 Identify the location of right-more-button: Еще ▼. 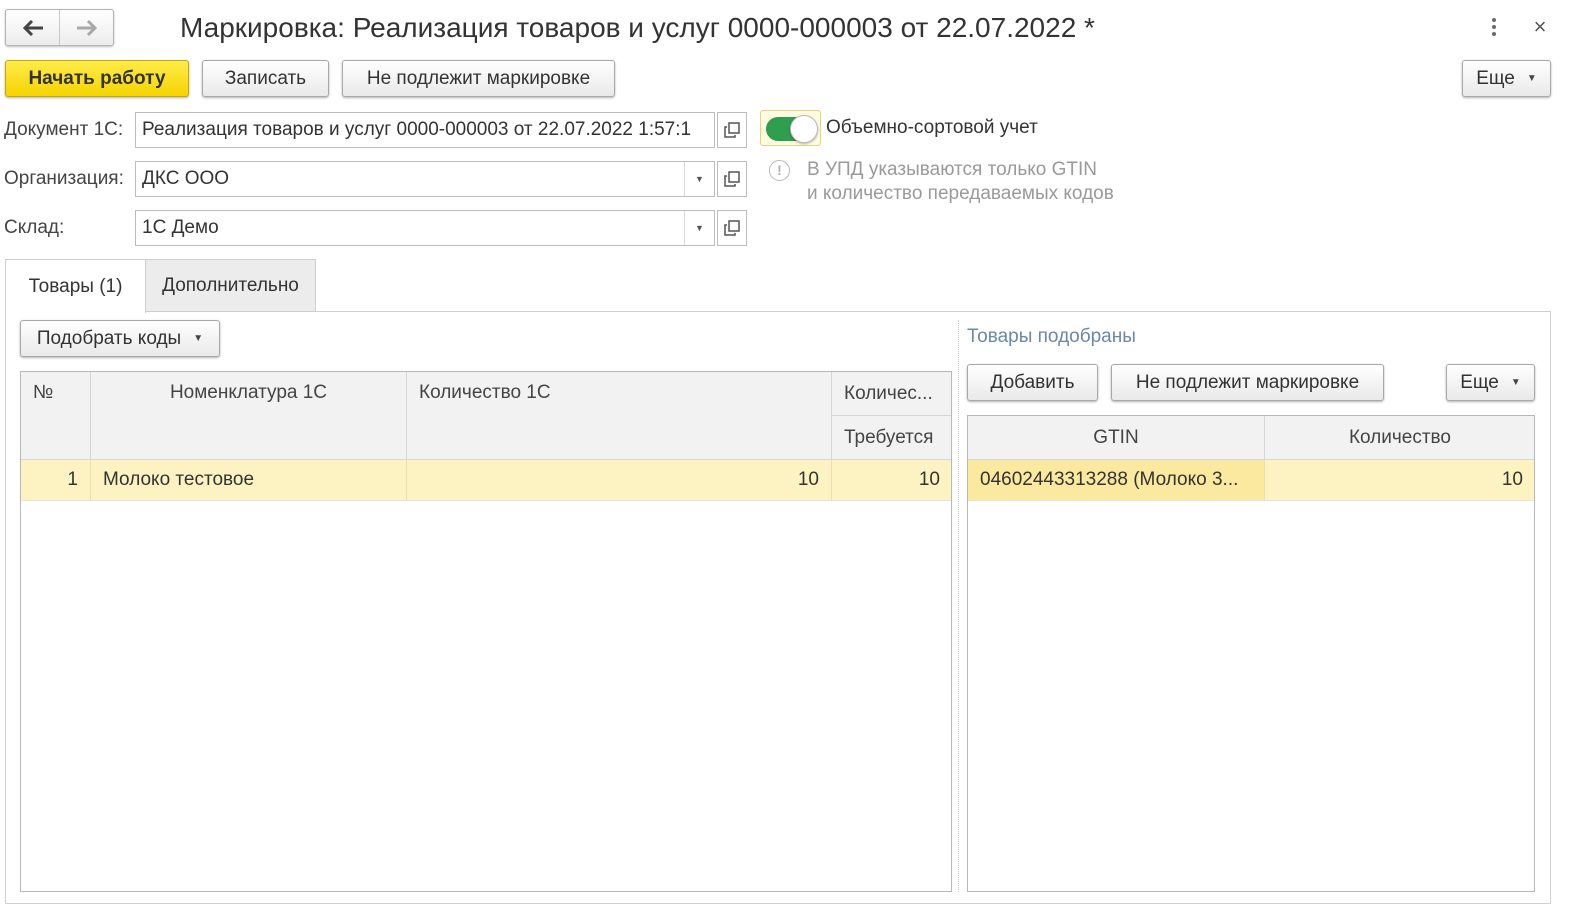
(1490, 382).